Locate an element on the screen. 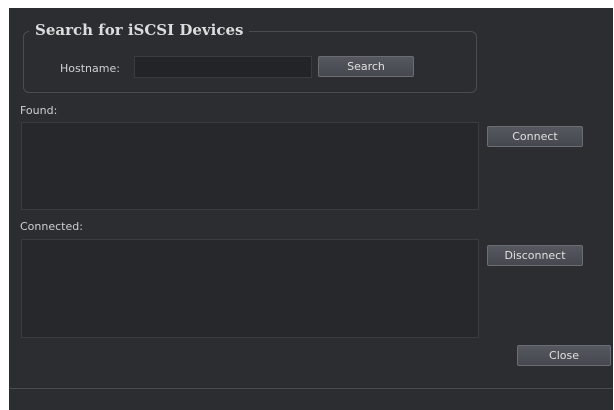 This screenshot has width=614, height=410. disconnect-button: Disconnect is located at coordinates (535, 255).